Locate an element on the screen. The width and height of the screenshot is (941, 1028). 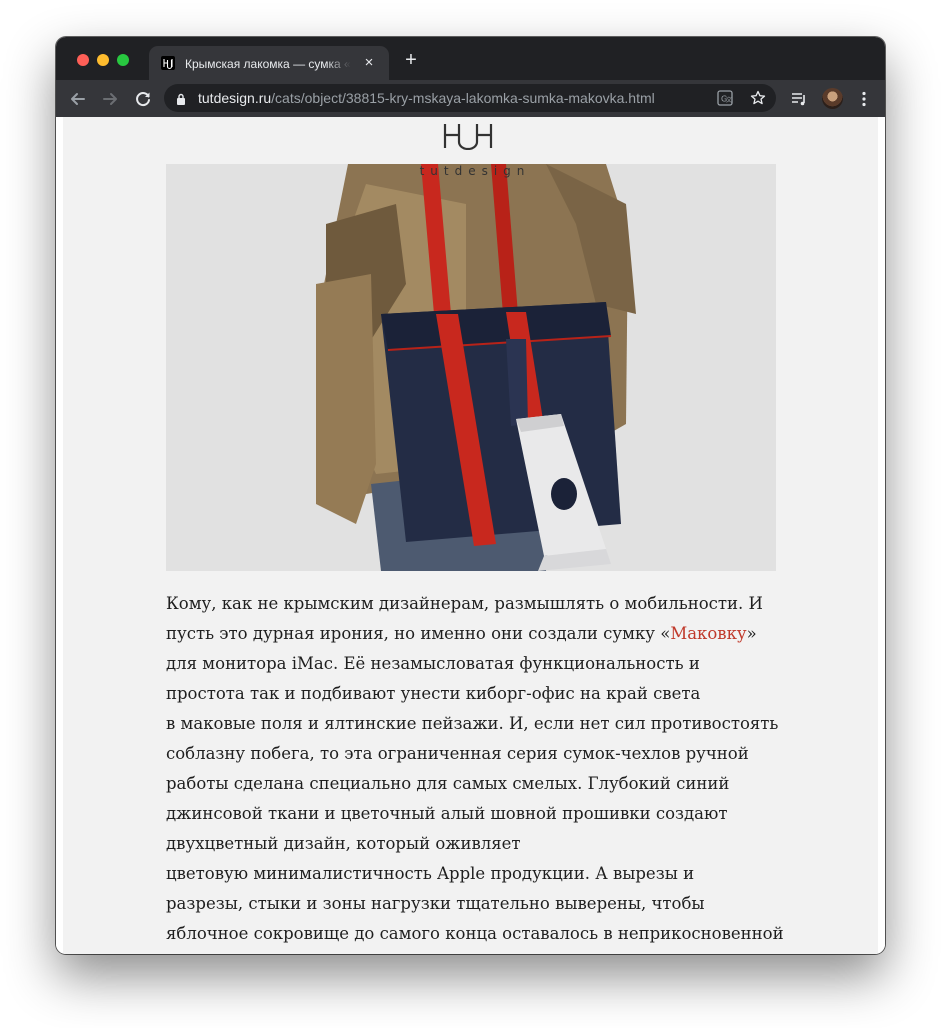
close-tab-icon: × is located at coordinates (369, 63).